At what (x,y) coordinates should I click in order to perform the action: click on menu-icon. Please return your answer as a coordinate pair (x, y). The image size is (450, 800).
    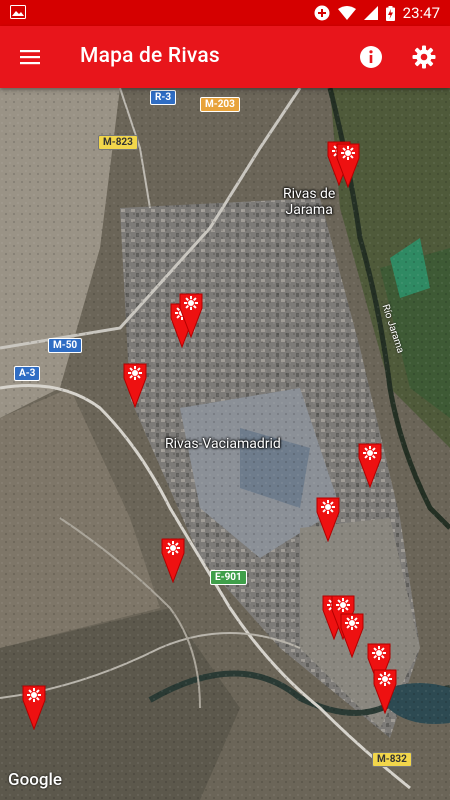
    Looking at the image, I should click on (30, 57).